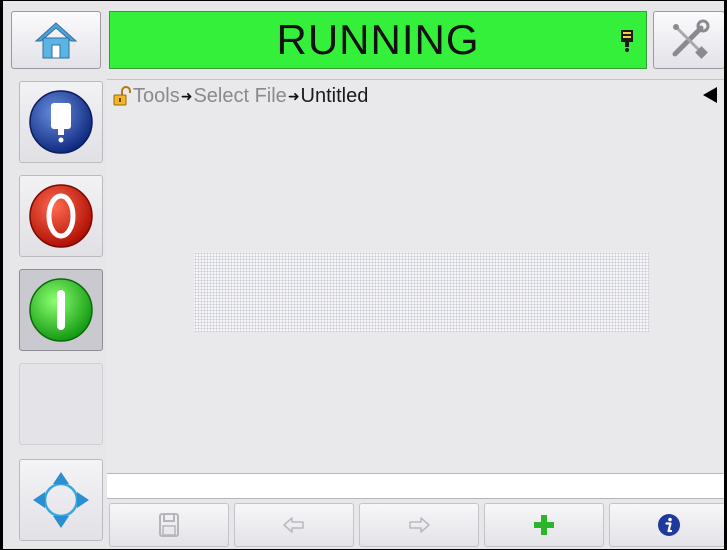 This screenshot has height=550, width=727. I want to click on status-text: RUNNING, so click(378, 39).